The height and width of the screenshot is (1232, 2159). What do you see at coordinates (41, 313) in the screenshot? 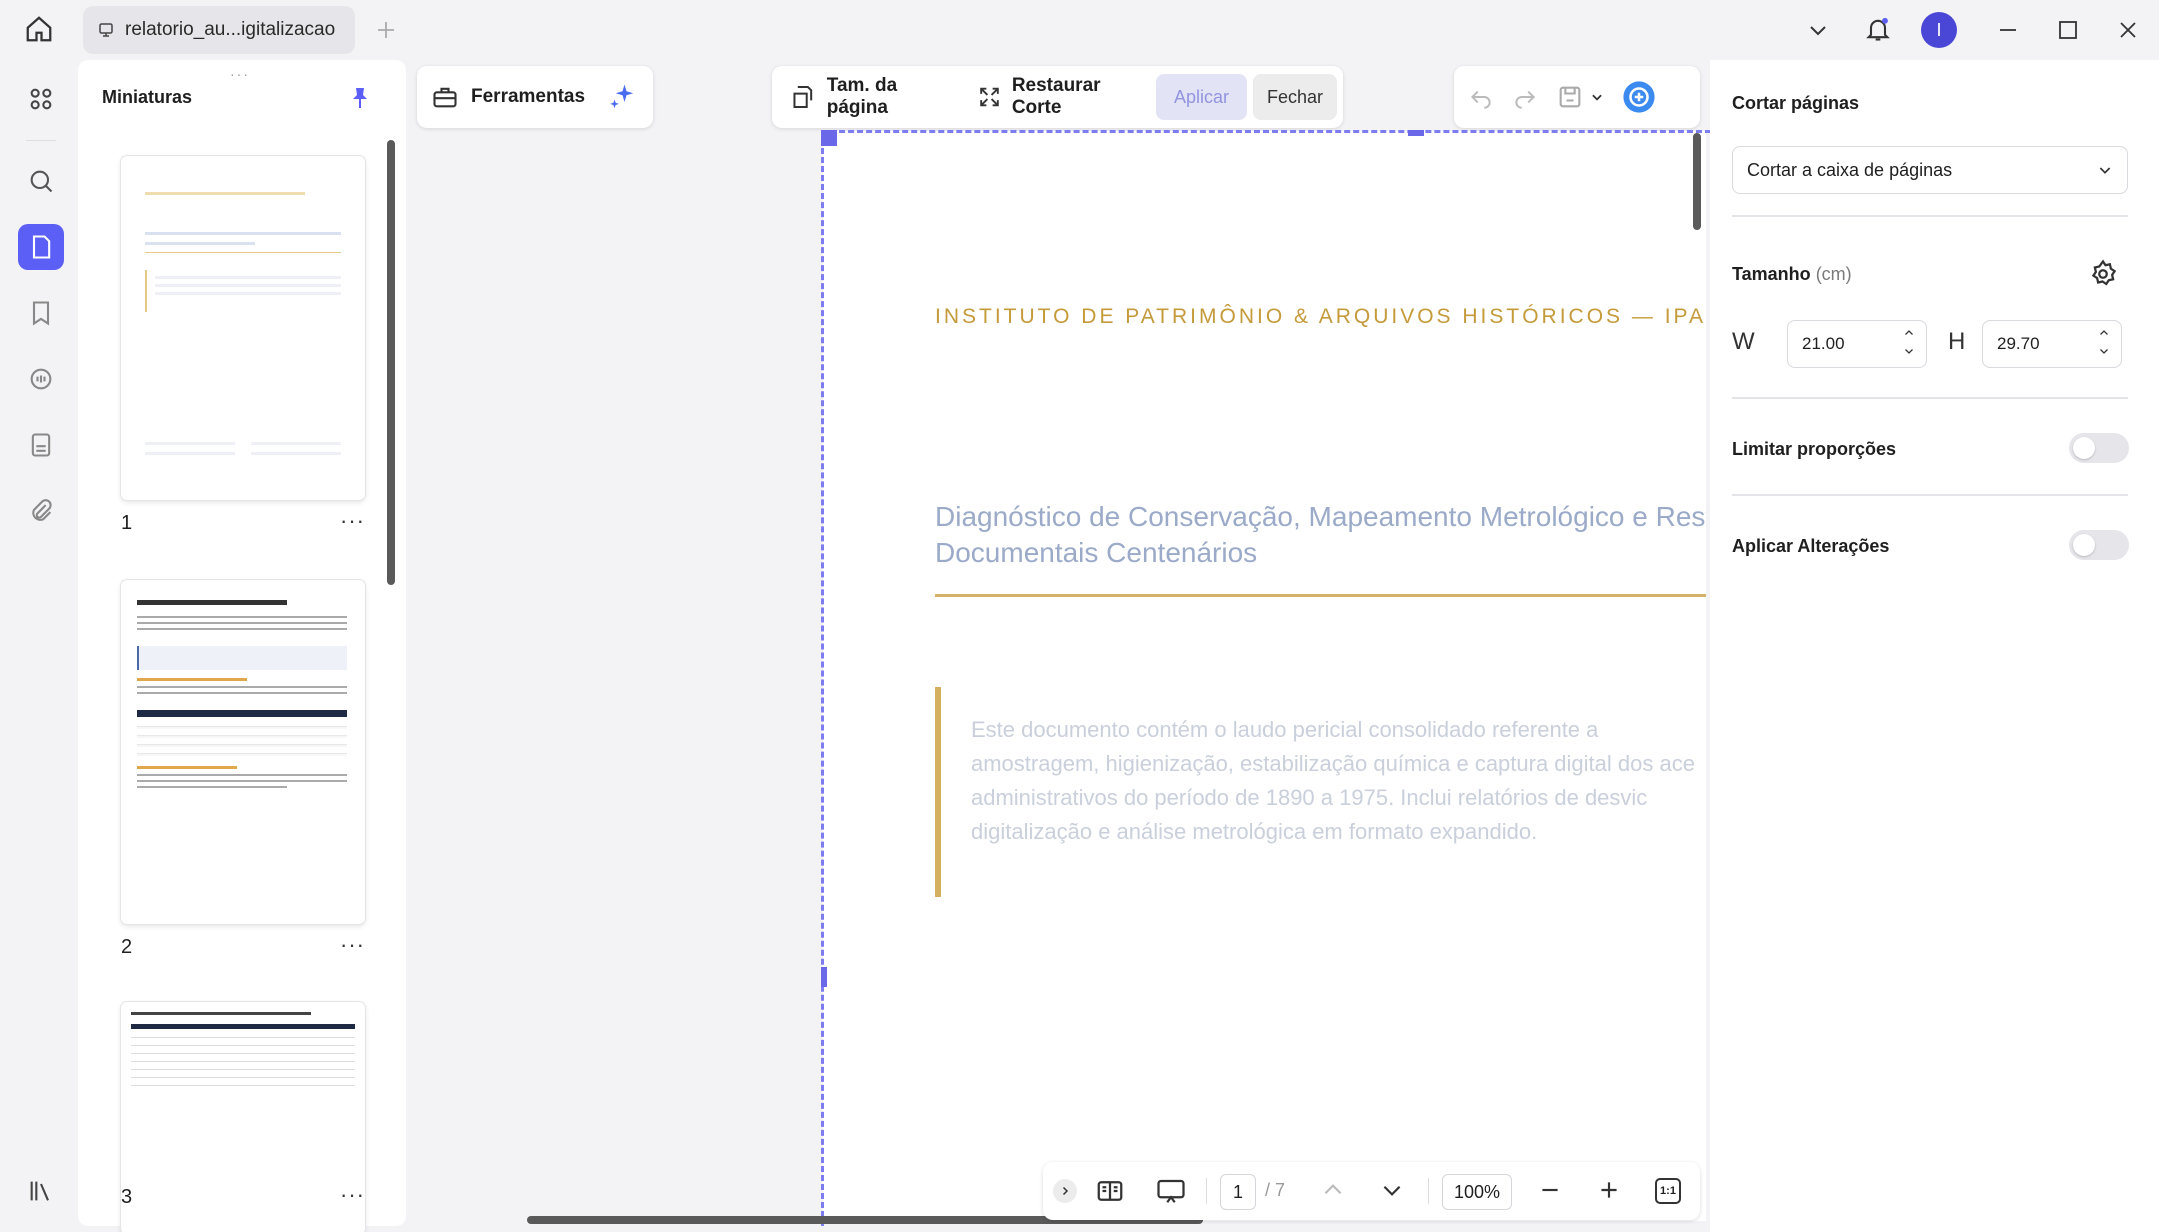
I see `bookmark-icon` at bounding box center [41, 313].